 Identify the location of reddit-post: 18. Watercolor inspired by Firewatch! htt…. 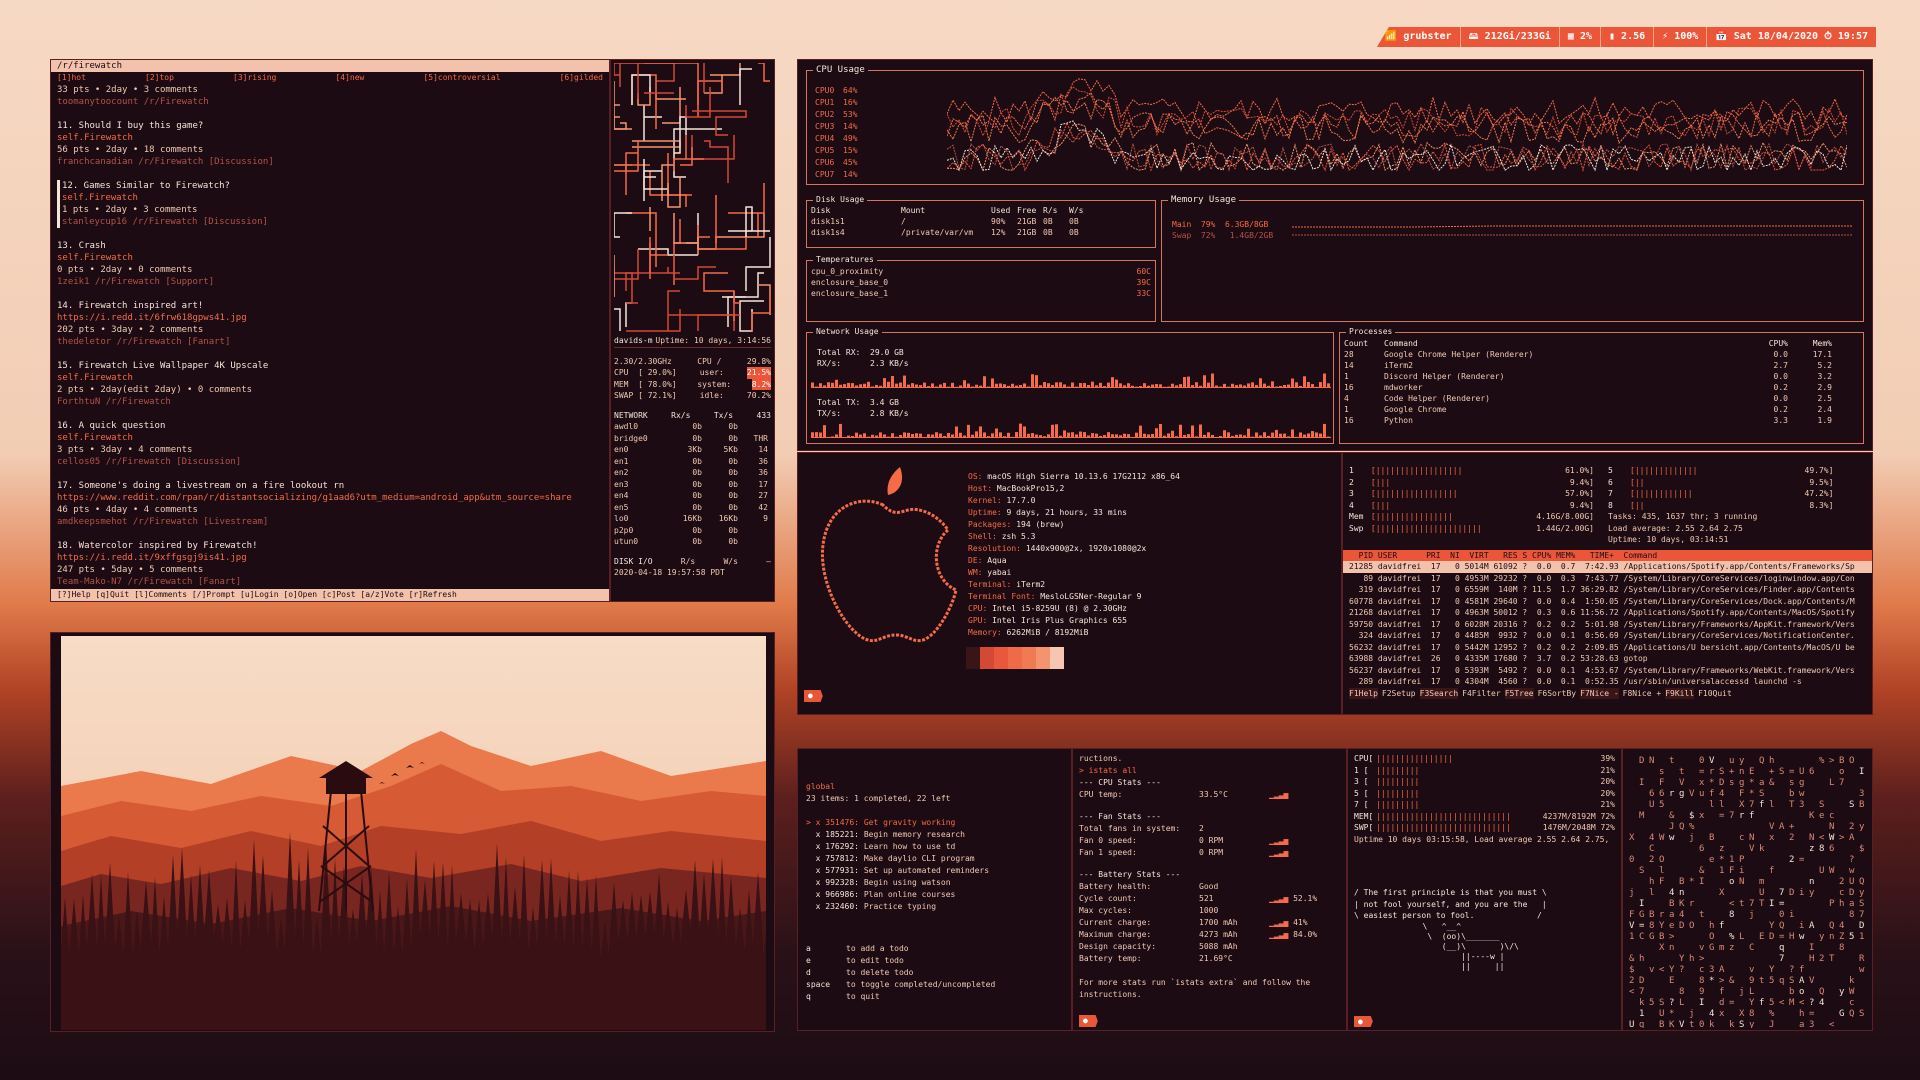
(330, 564).